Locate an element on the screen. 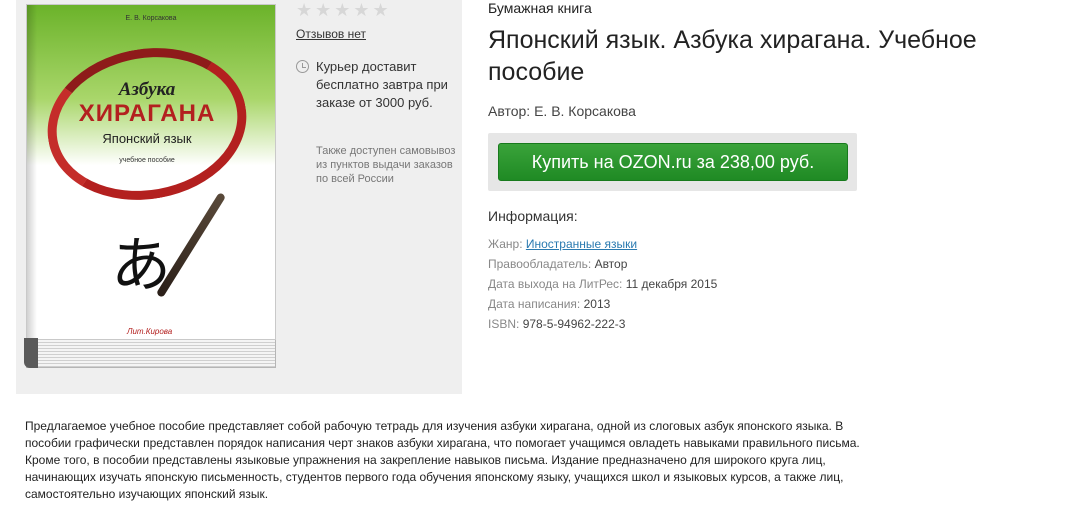 The width and height of the screenshot is (1084, 512). info-row-isbn: ISBN: 978-5-94962-222-3 is located at coordinates (602, 324).